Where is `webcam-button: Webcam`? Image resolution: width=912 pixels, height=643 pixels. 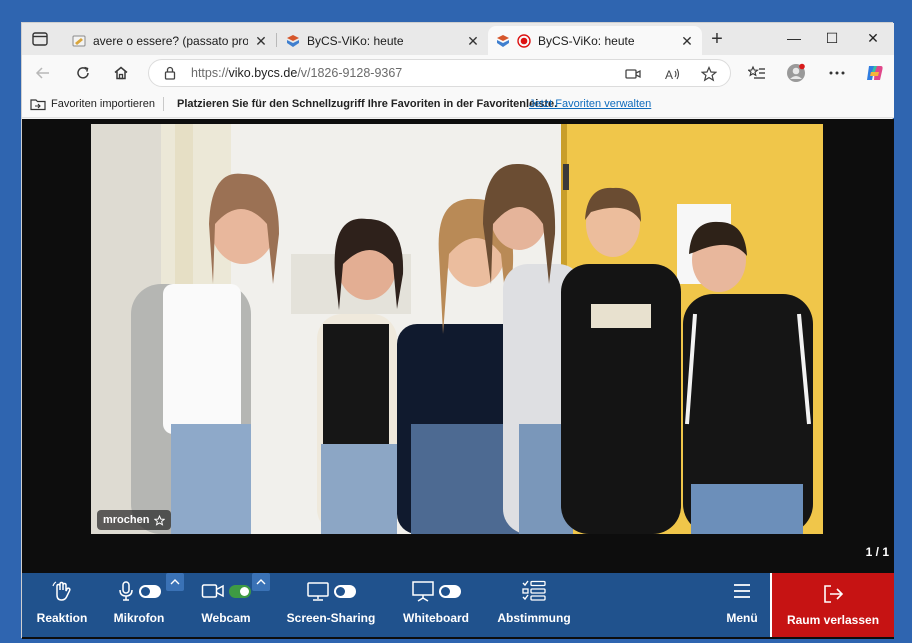 webcam-button: Webcam is located at coordinates (226, 605).